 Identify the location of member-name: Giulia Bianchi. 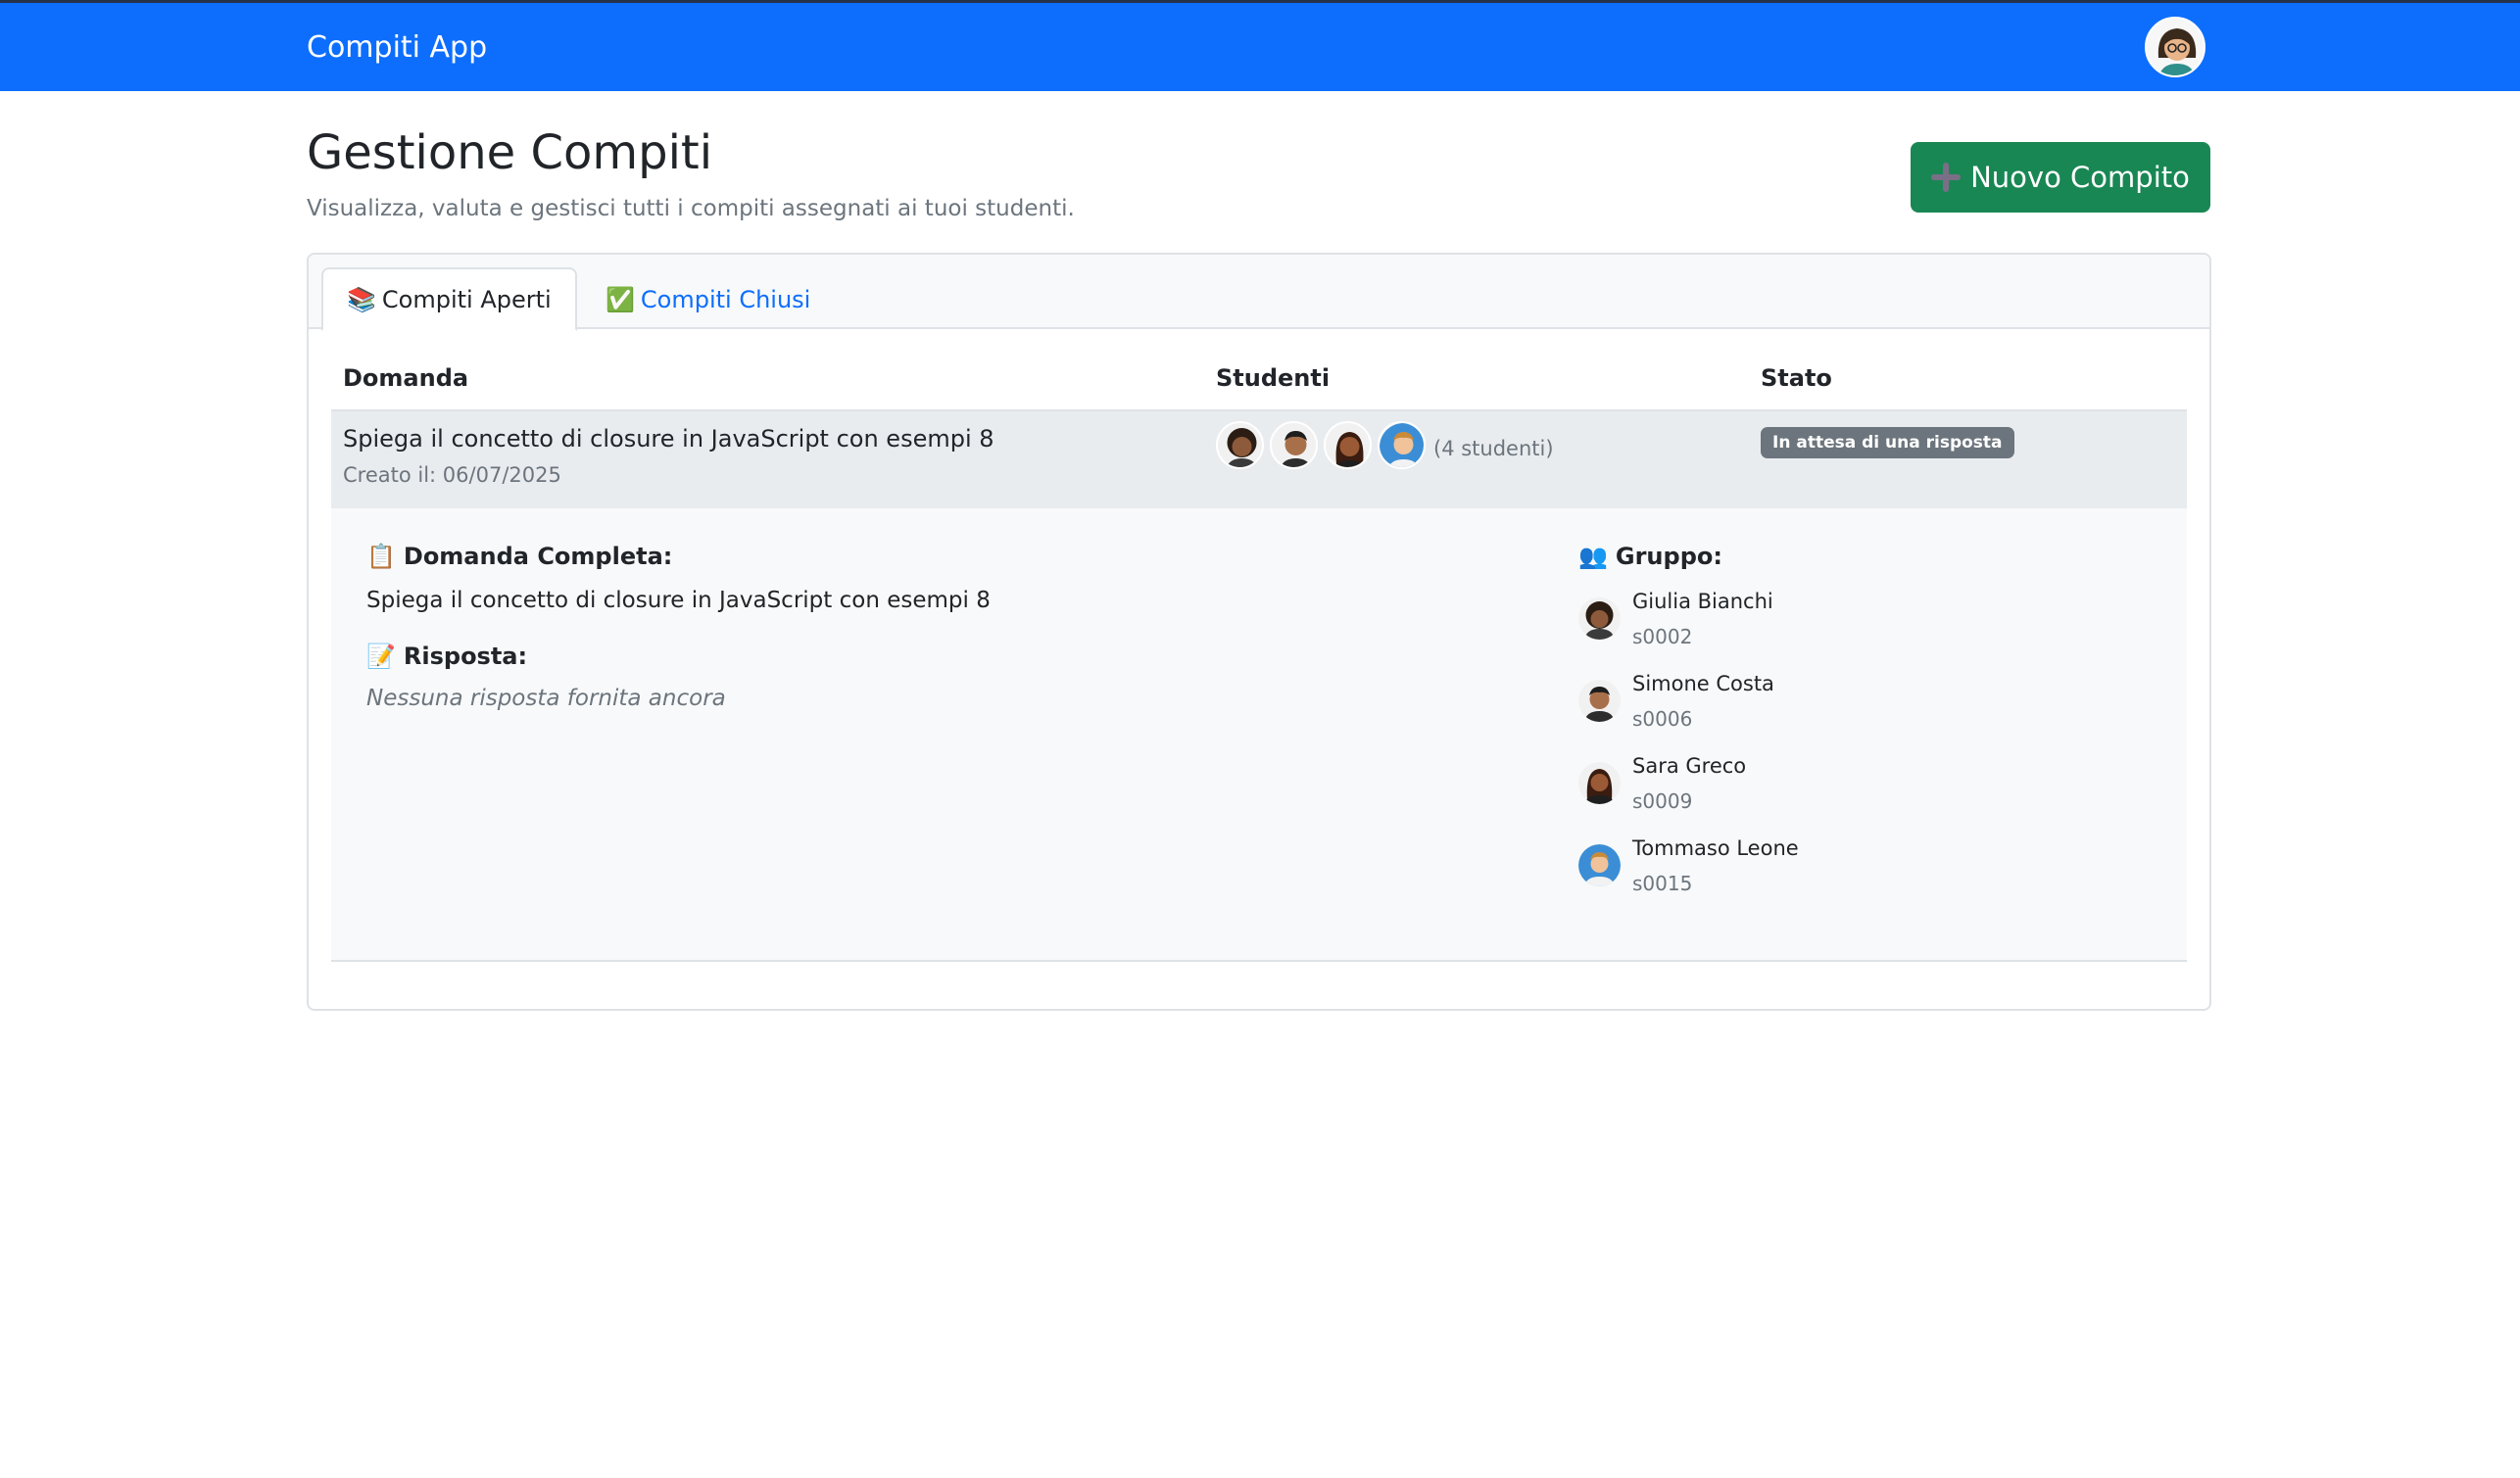
(1702, 601).